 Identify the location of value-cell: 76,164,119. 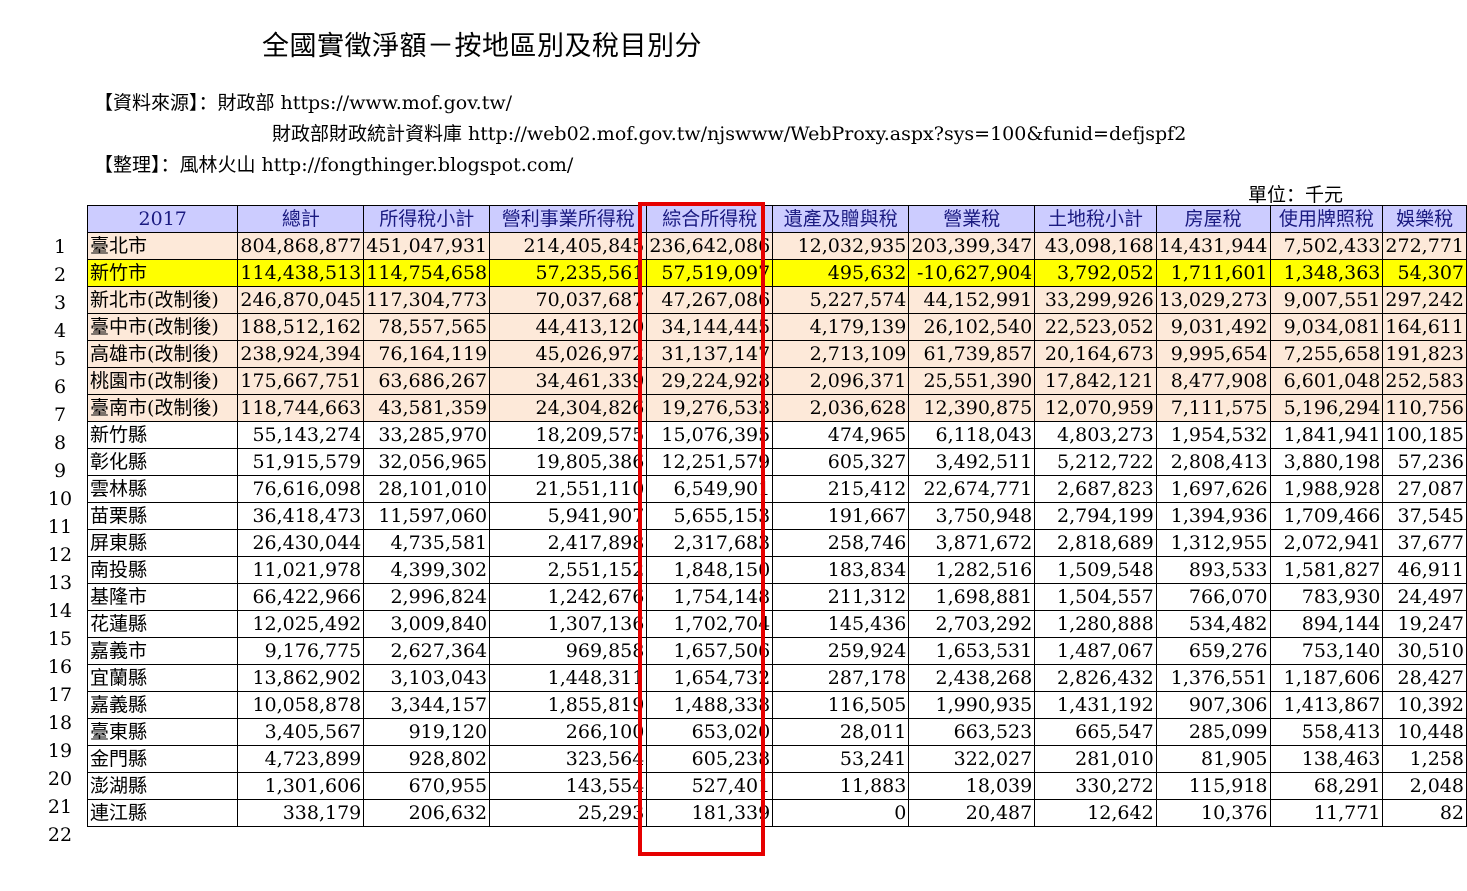
(427, 354).